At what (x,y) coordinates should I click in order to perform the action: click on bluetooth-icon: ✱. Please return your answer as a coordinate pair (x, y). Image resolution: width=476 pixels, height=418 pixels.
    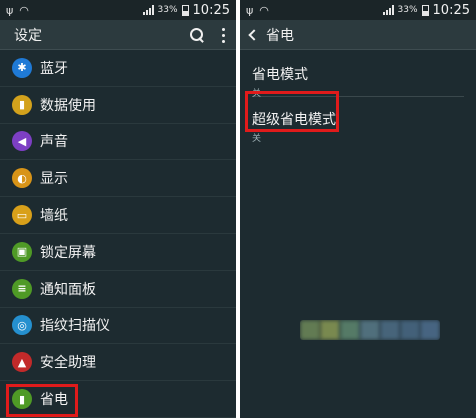
    Looking at the image, I should click on (22, 67).